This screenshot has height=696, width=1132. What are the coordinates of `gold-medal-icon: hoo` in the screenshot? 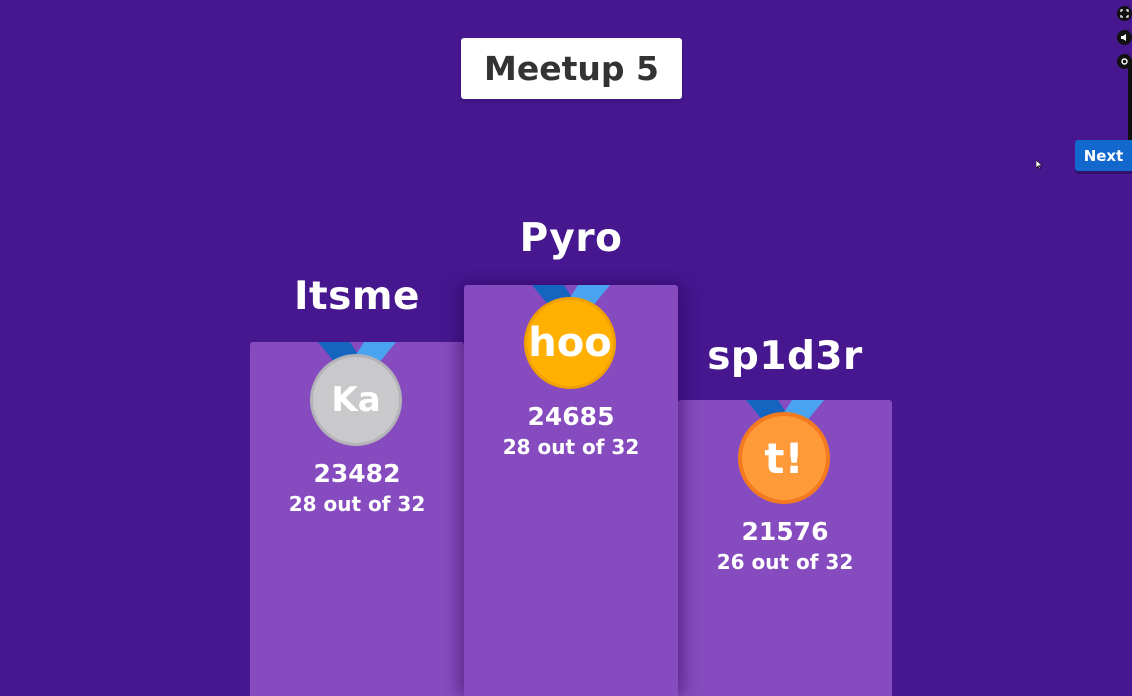 It's located at (570, 343).